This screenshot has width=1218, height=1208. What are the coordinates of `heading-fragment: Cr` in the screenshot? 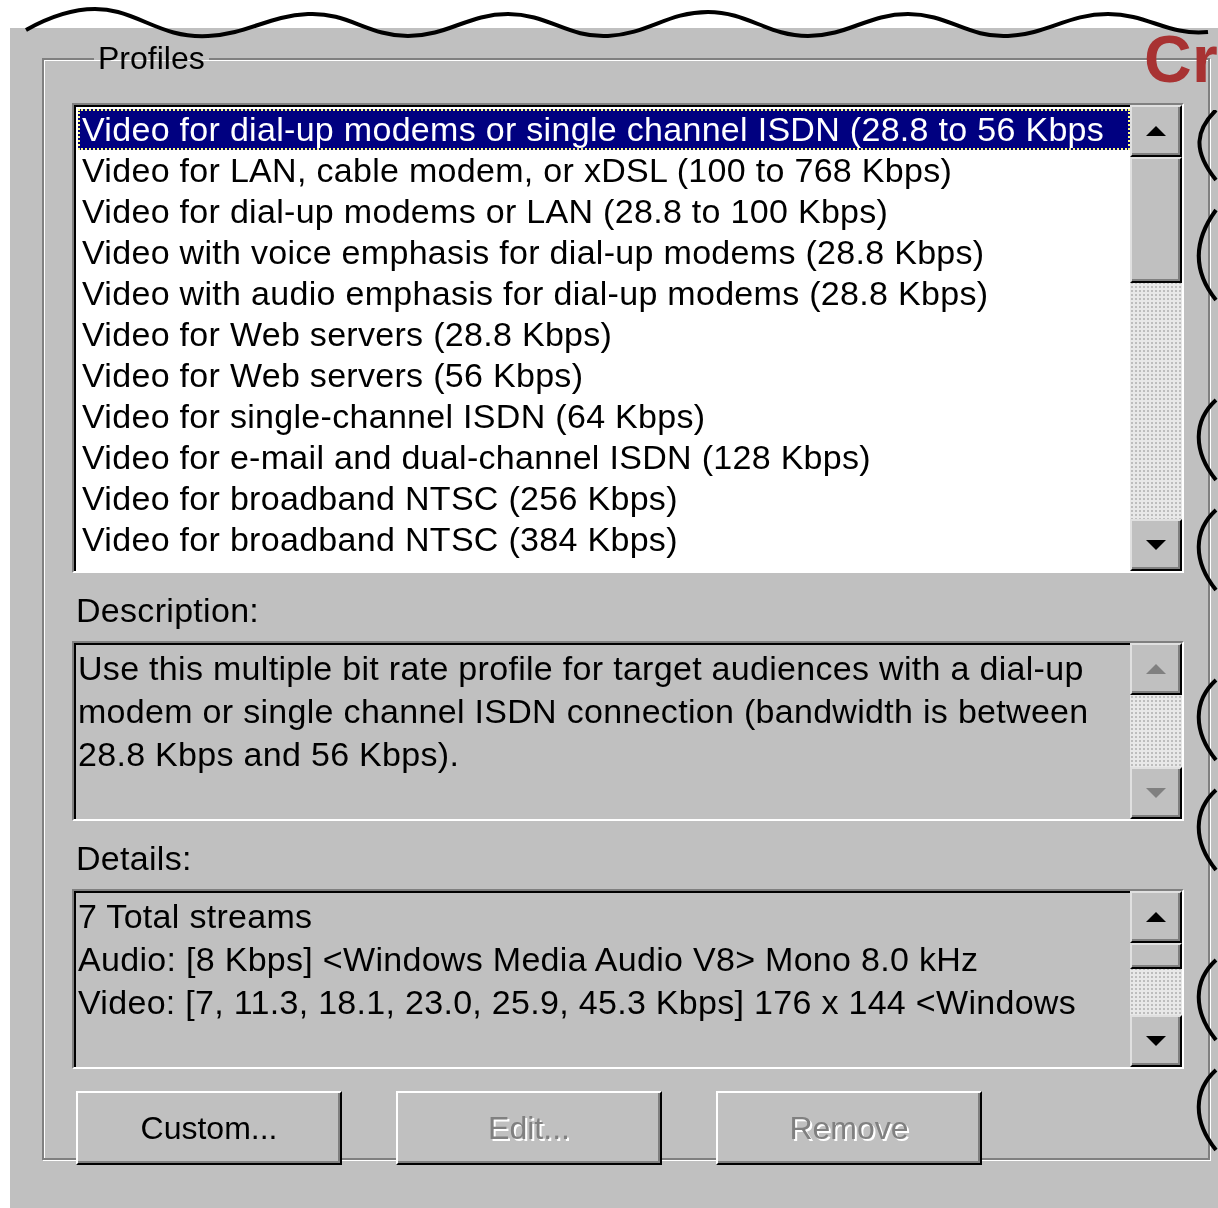 It's located at (1181, 59).